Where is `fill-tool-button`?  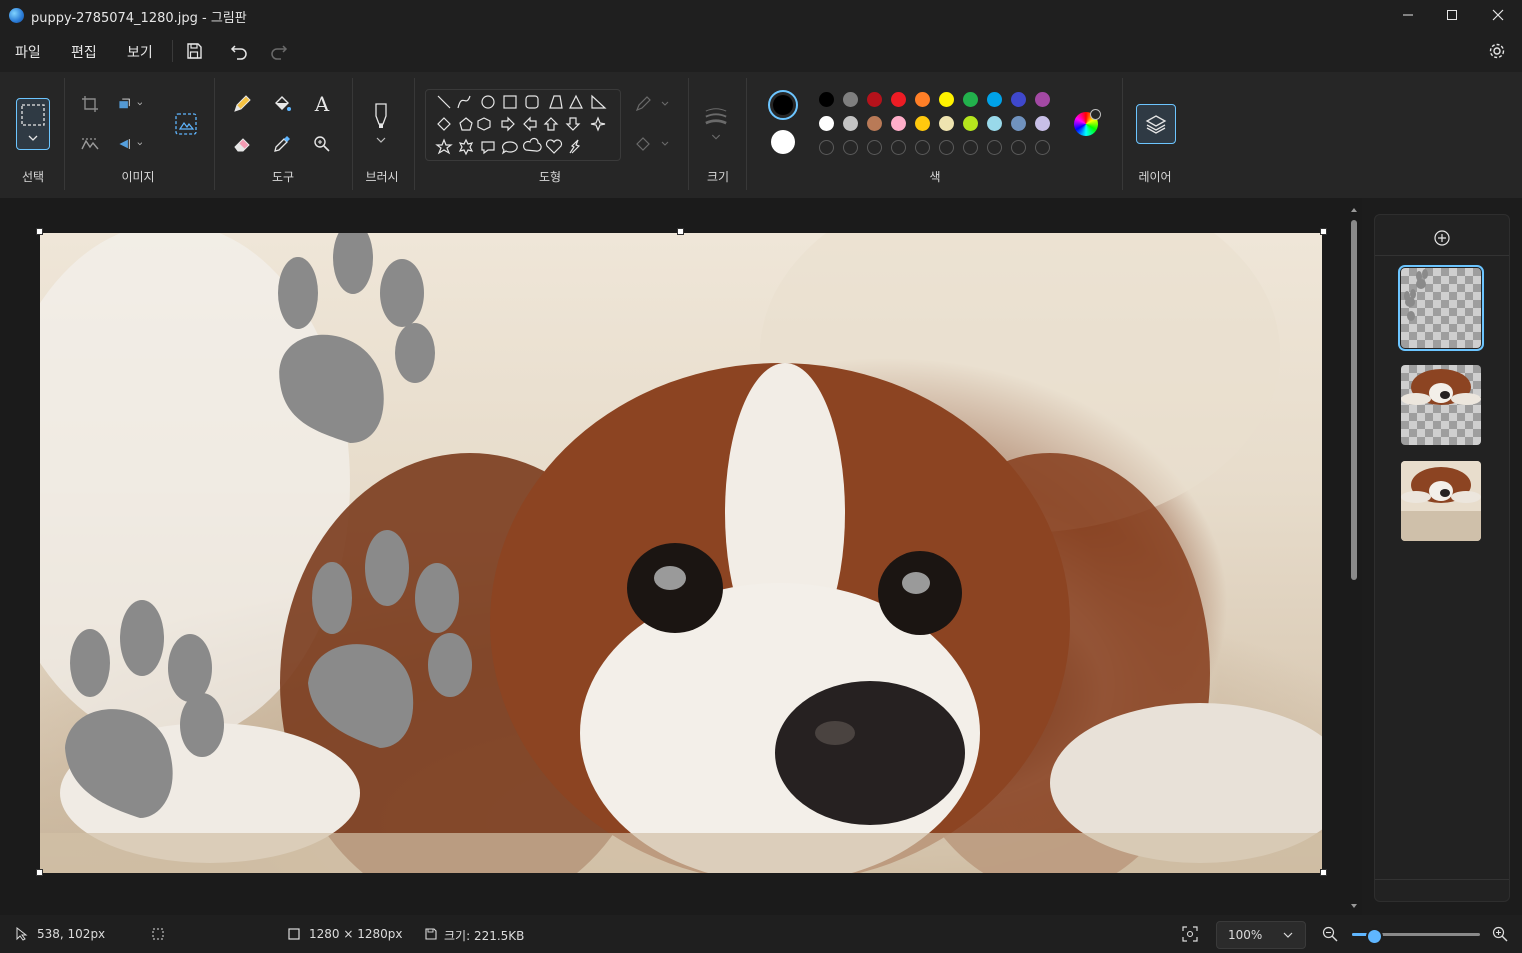
fill-tool-button is located at coordinates (282, 104).